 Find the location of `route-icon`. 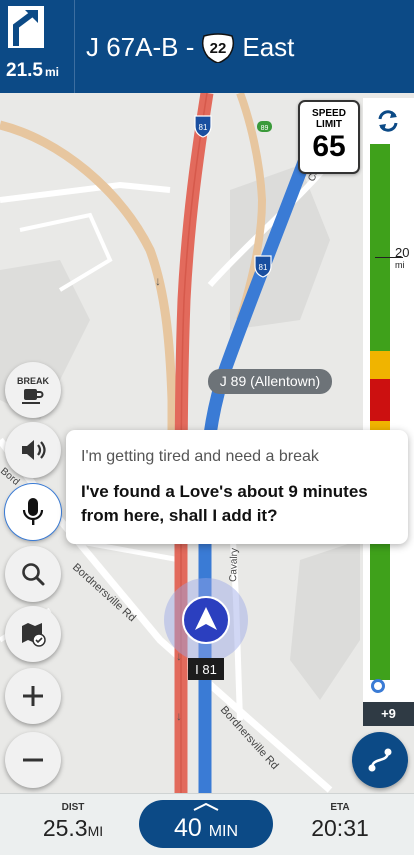

route-icon is located at coordinates (380, 760).